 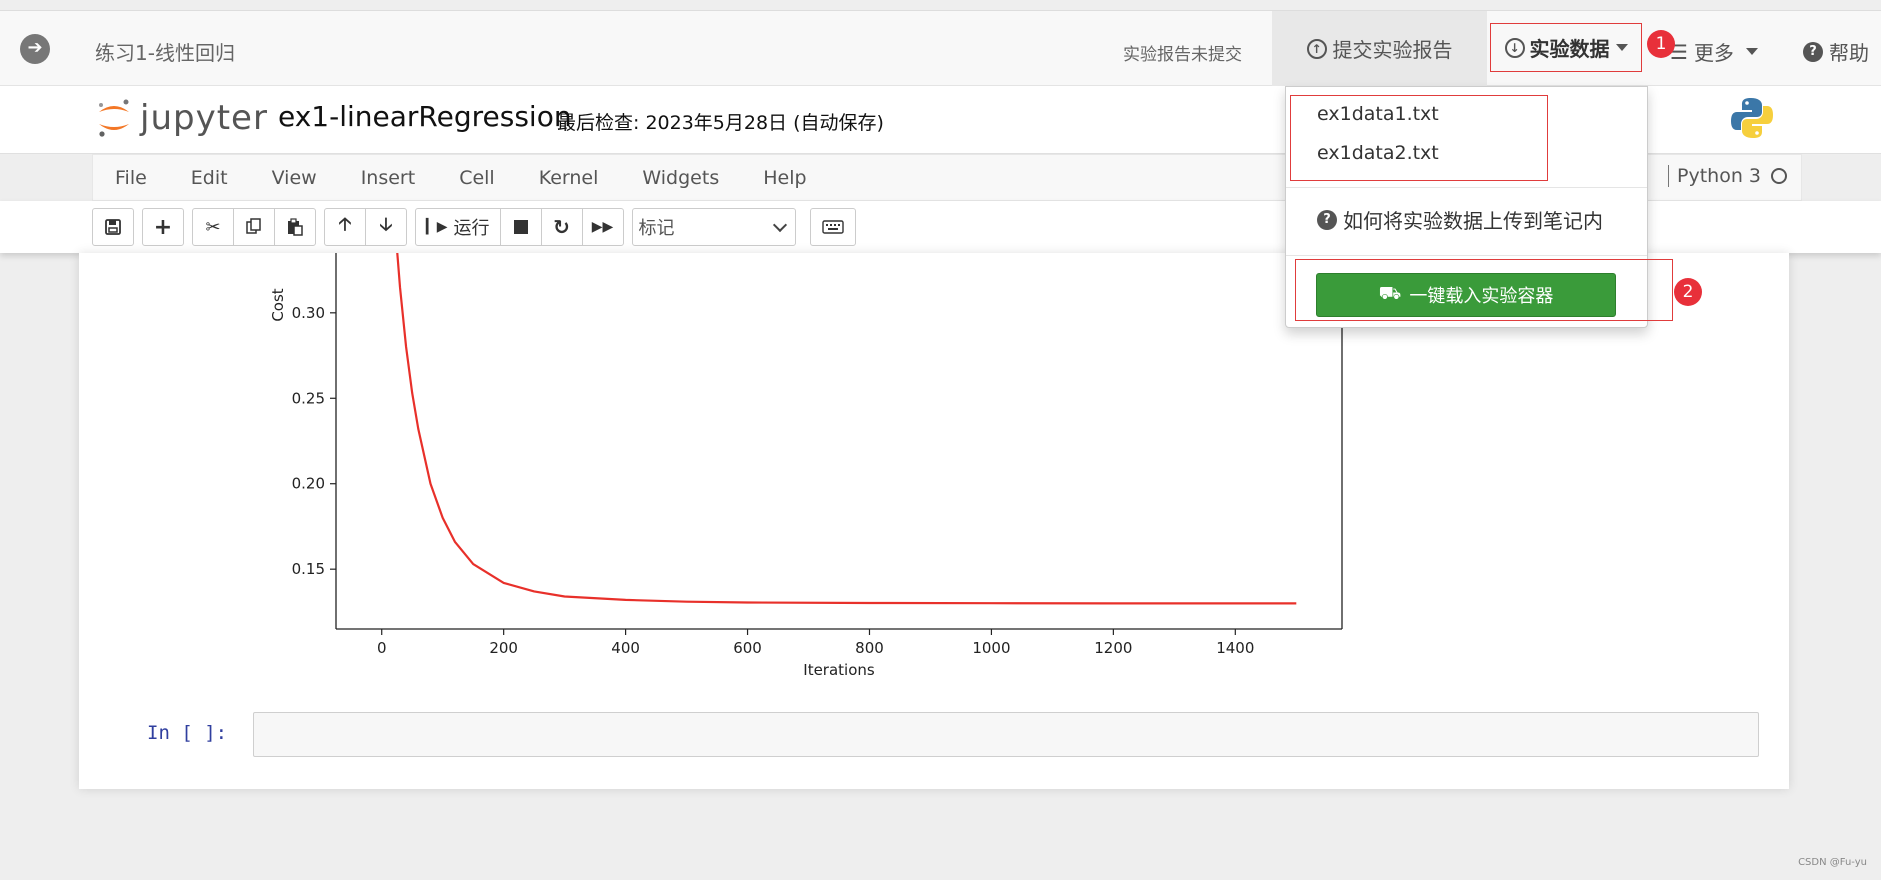 What do you see at coordinates (1182, 55) in the screenshot?
I see `report-status: 实验报告未提交` at bounding box center [1182, 55].